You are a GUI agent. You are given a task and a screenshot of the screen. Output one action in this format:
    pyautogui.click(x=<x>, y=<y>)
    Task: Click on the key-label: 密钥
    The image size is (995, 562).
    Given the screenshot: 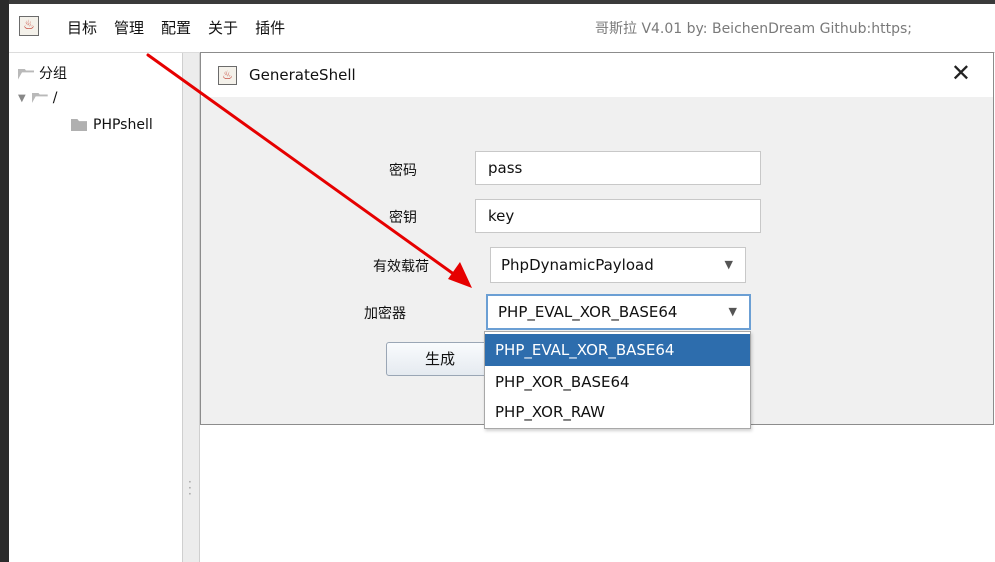 What is the action you would take?
    pyautogui.click(x=403, y=218)
    